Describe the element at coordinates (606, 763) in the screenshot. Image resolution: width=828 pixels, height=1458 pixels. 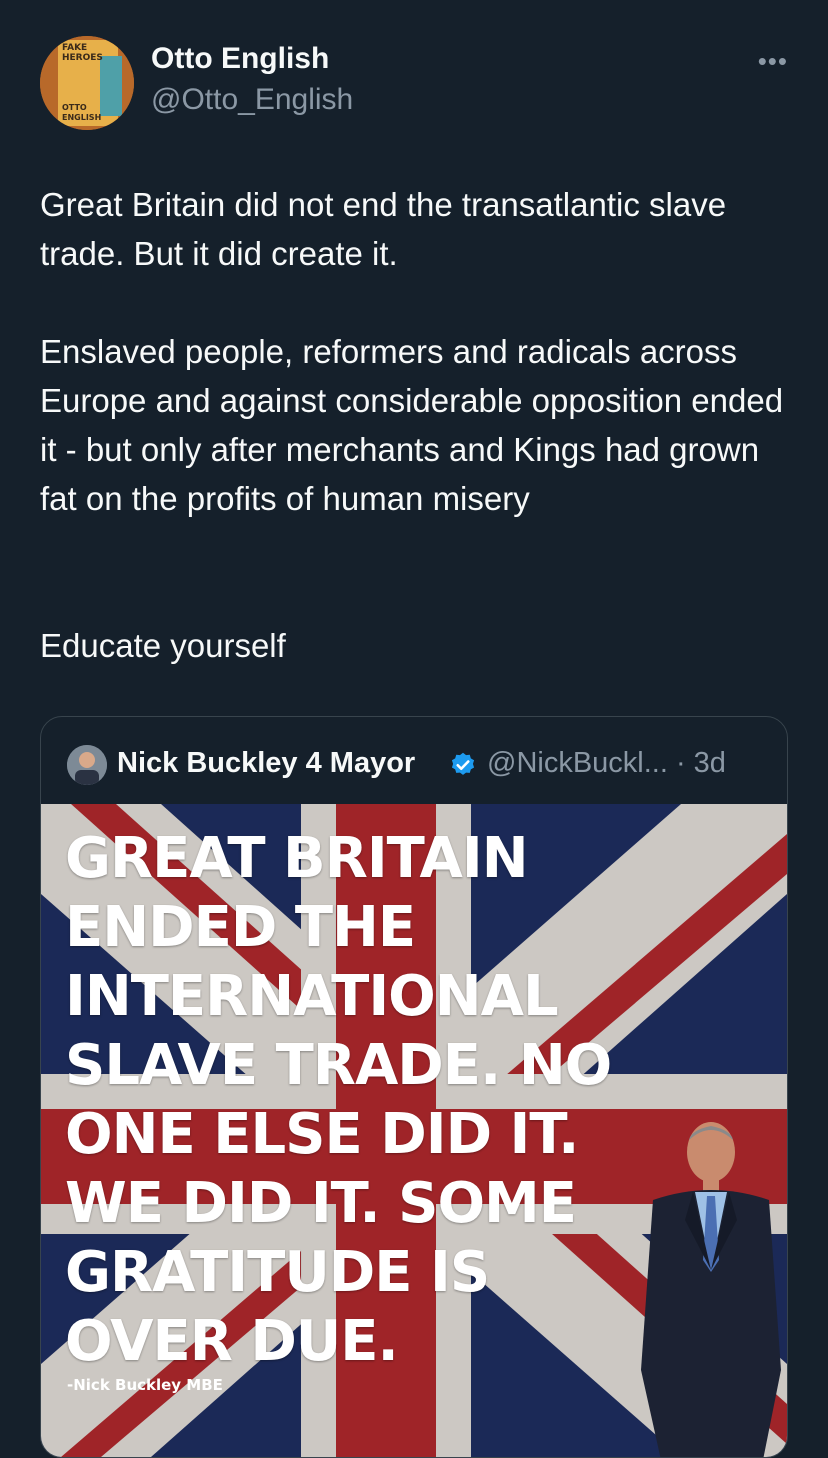
I see `quoted-handle-and-time: @NickBuckl... · 3d` at that location.